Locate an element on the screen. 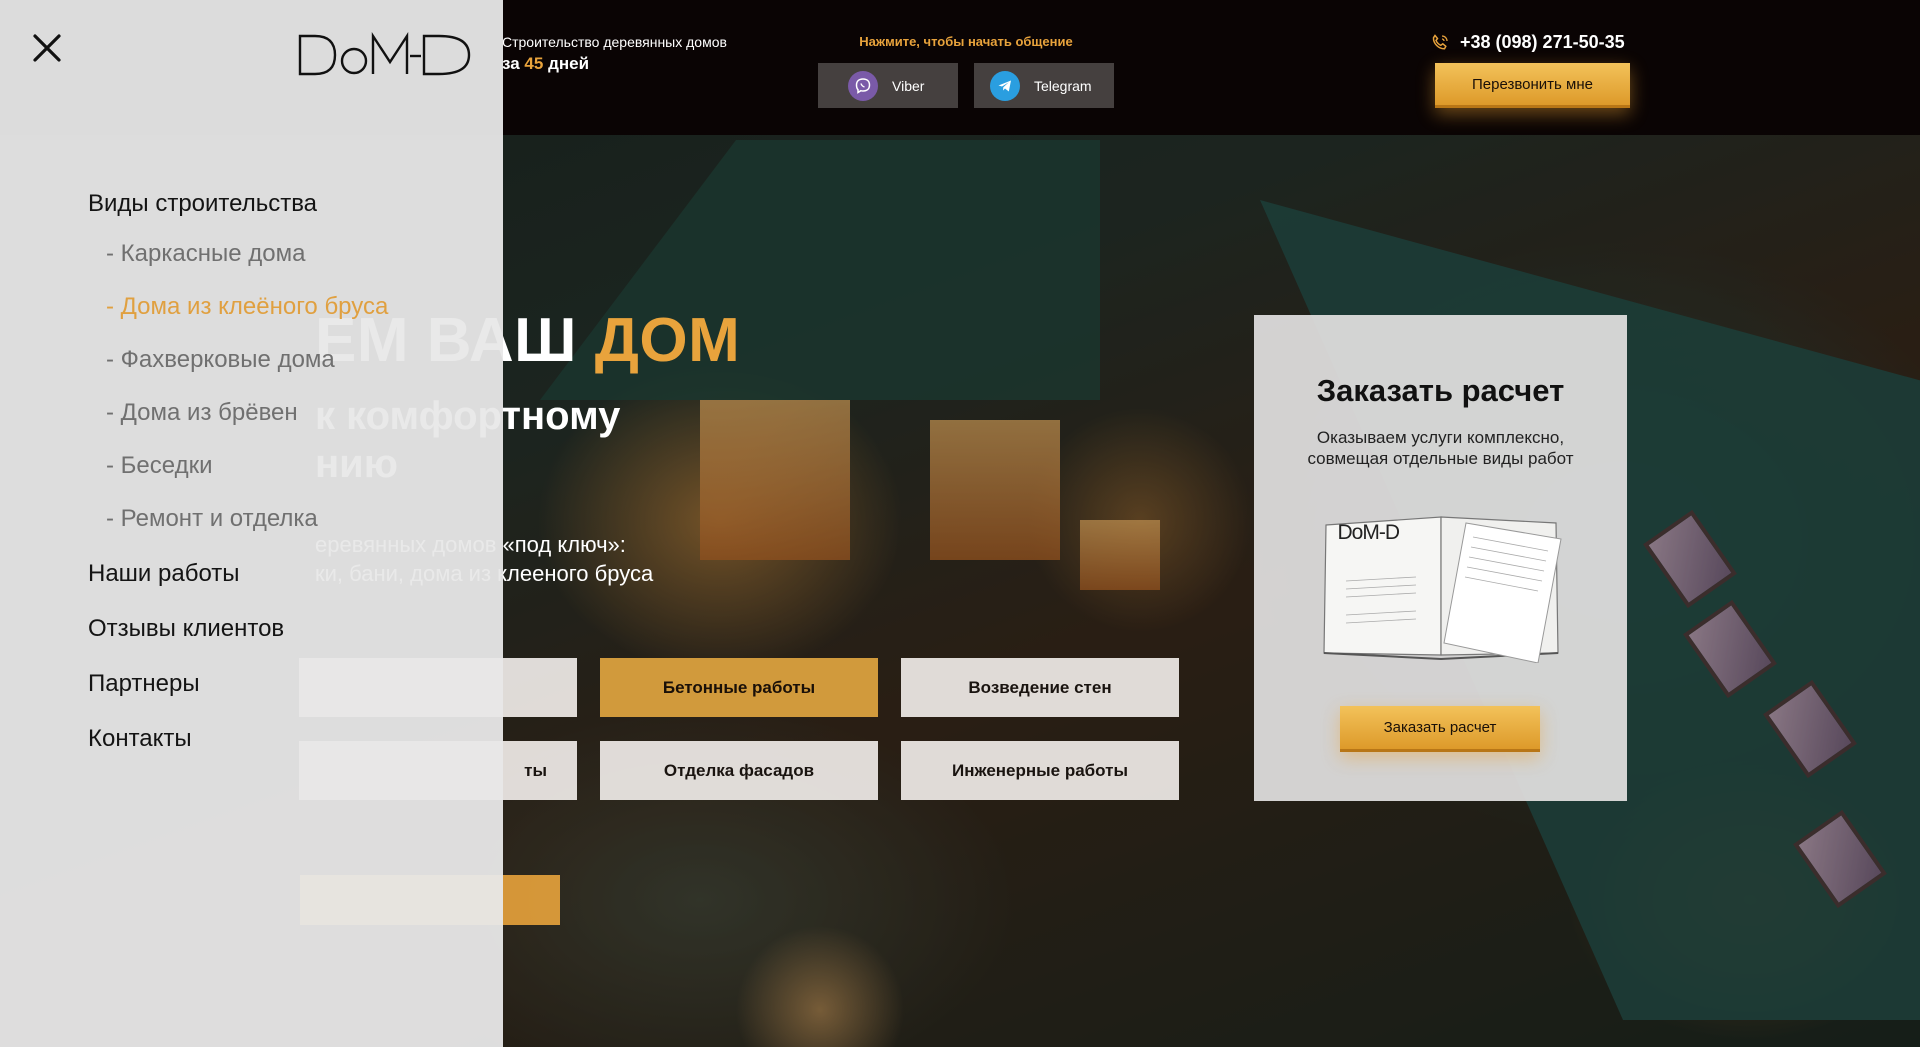 The image size is (1920, 1047). viber-icon is located at coordinates (863, 85).